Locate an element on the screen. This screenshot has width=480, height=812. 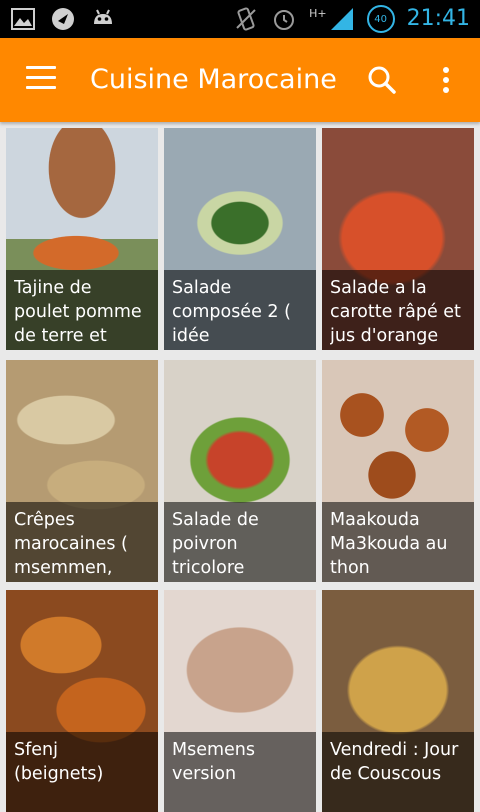
recipe-title: Sfenj (beignets) is located at coordinates (59, 762).